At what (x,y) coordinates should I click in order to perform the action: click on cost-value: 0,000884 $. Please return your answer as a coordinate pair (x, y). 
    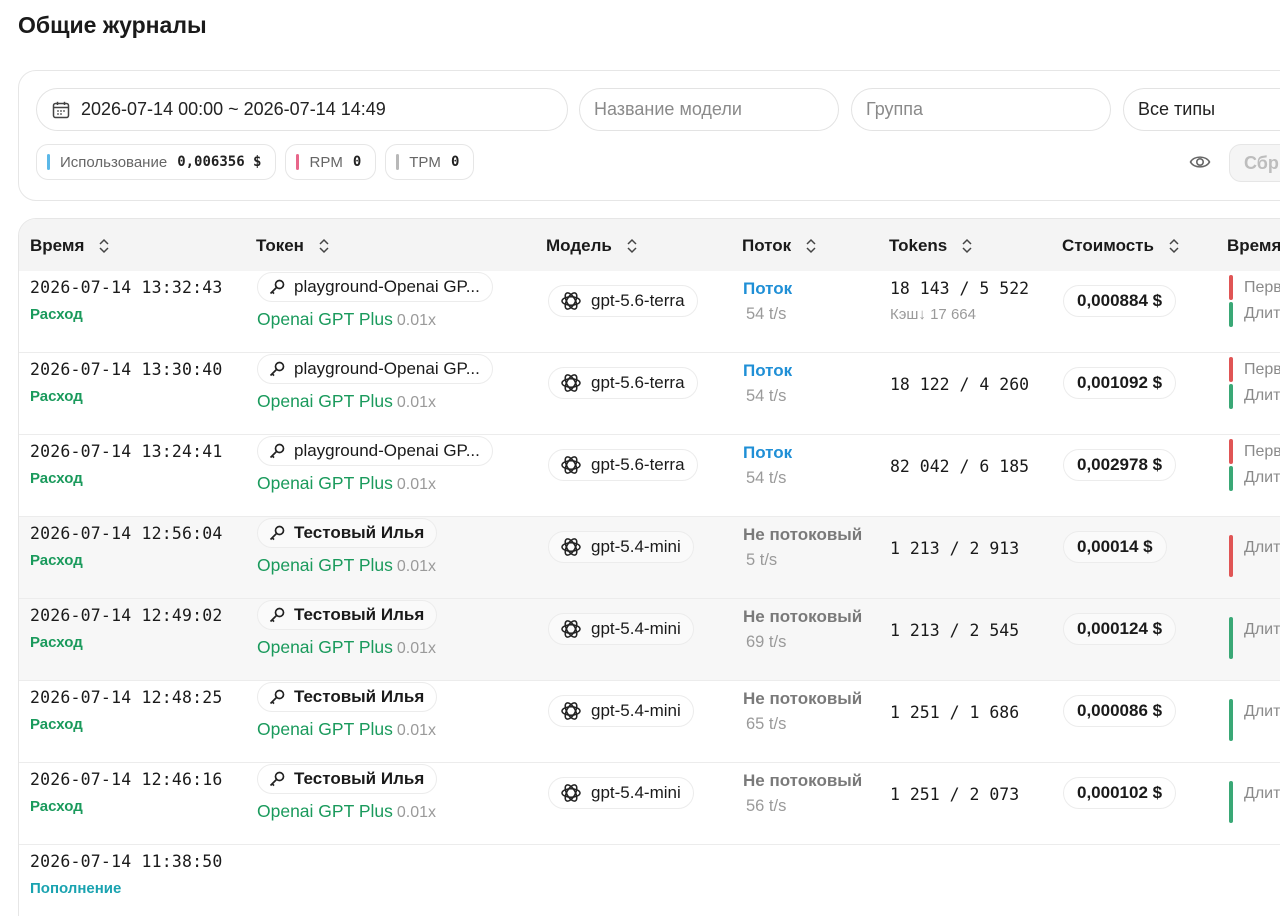
    Looking at the image, I should click on (1120, 300).